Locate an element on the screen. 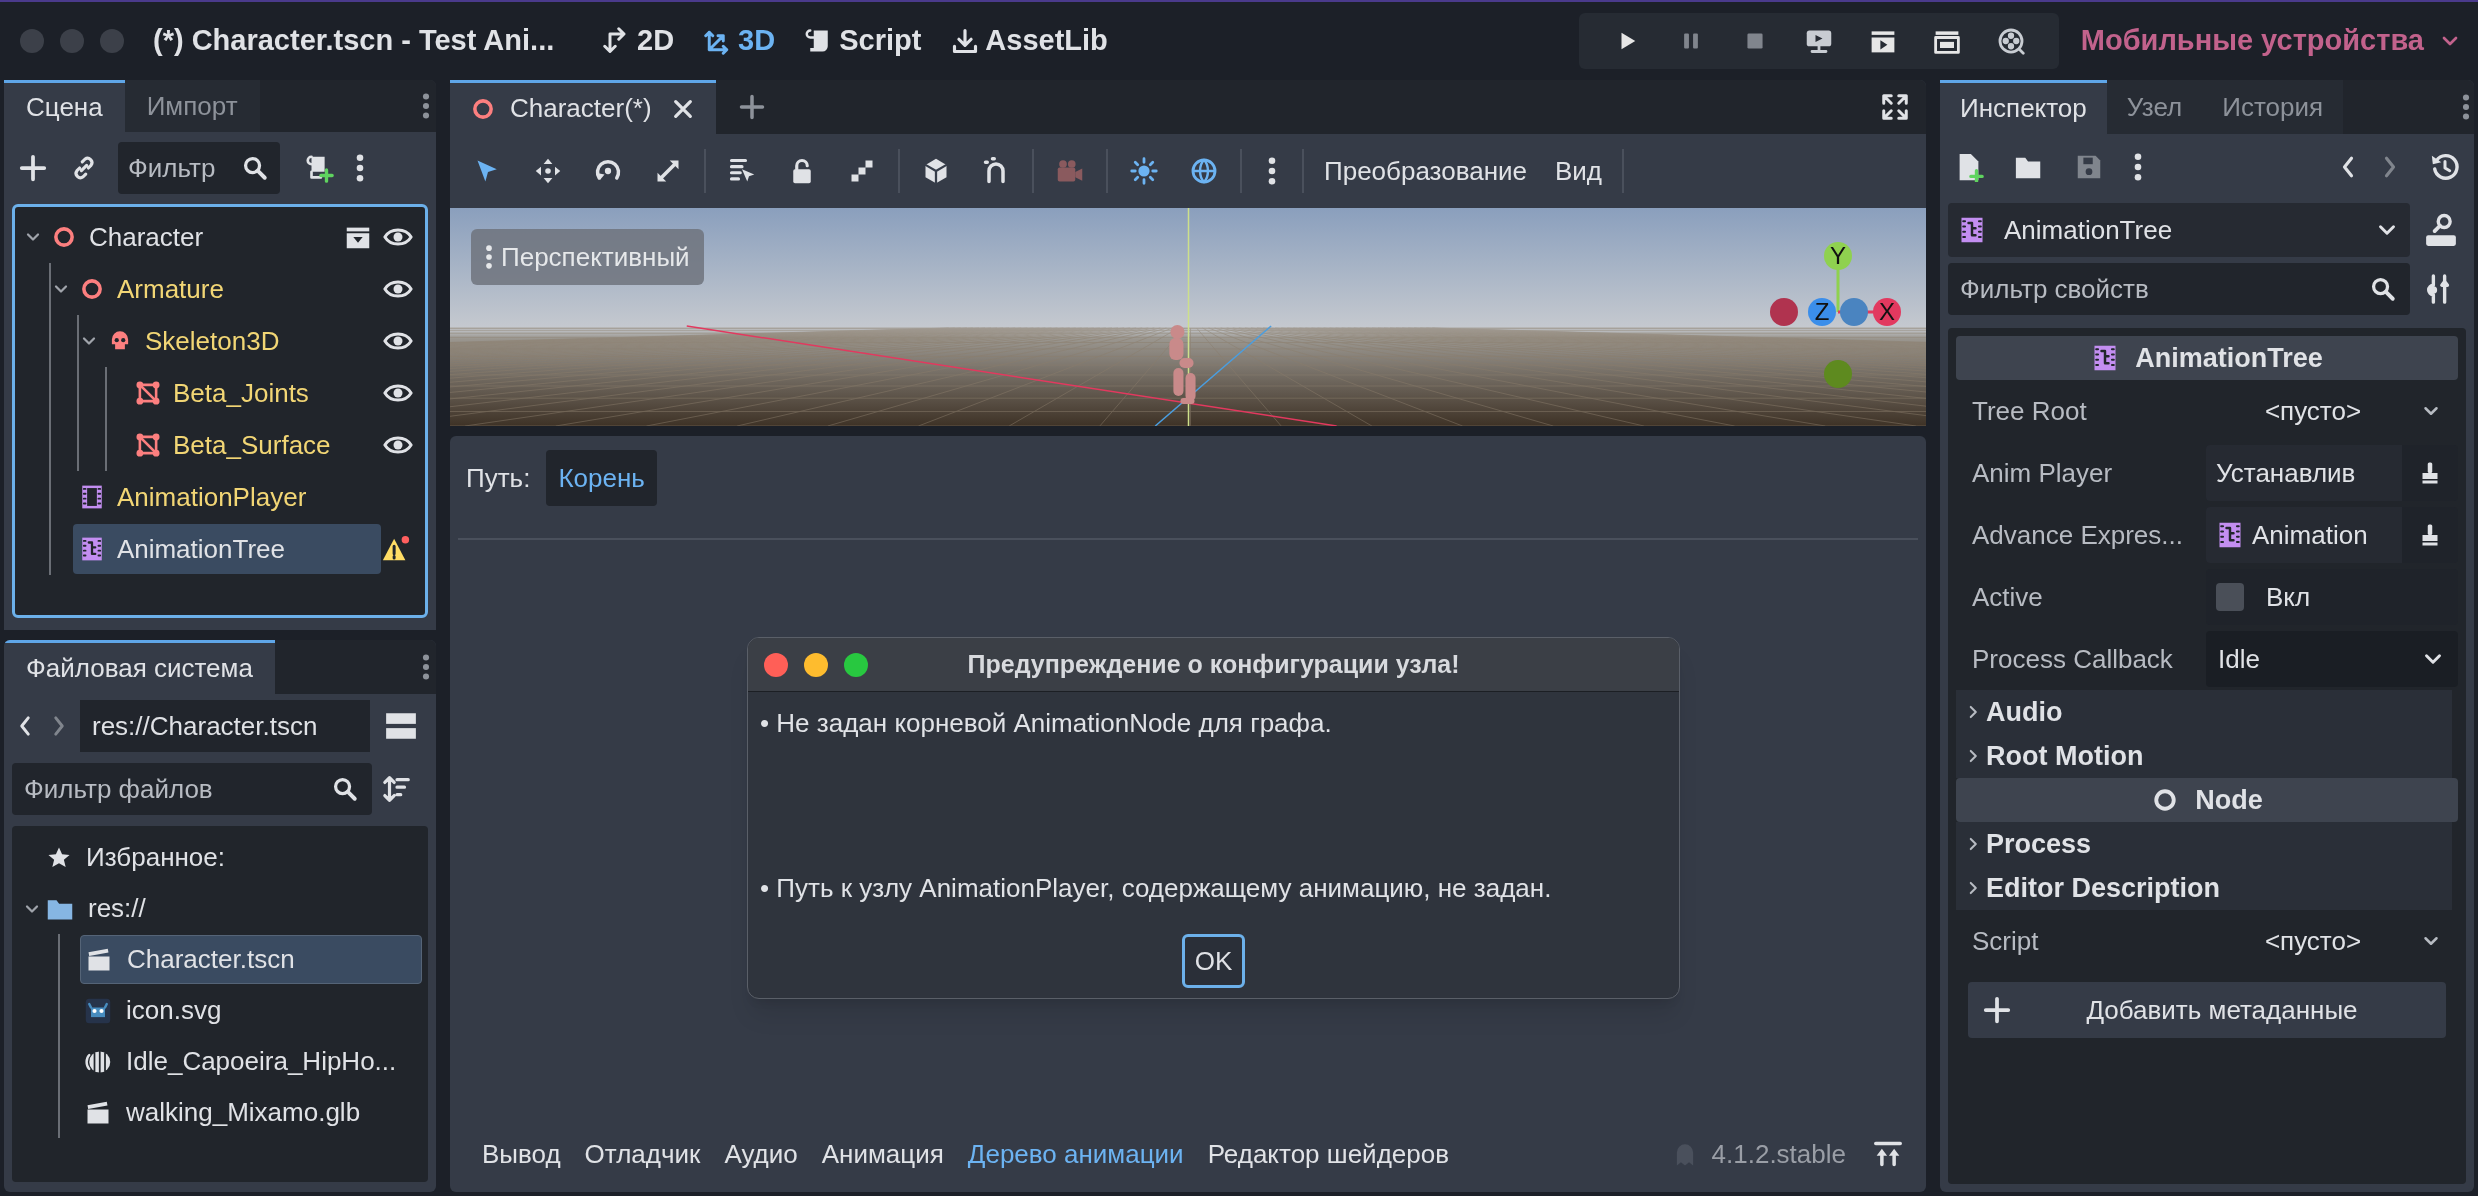 Image resolution: width=2478 pixels, height=1196 pixels. dock-tab: Сцена is located at coordinates (64, 106).